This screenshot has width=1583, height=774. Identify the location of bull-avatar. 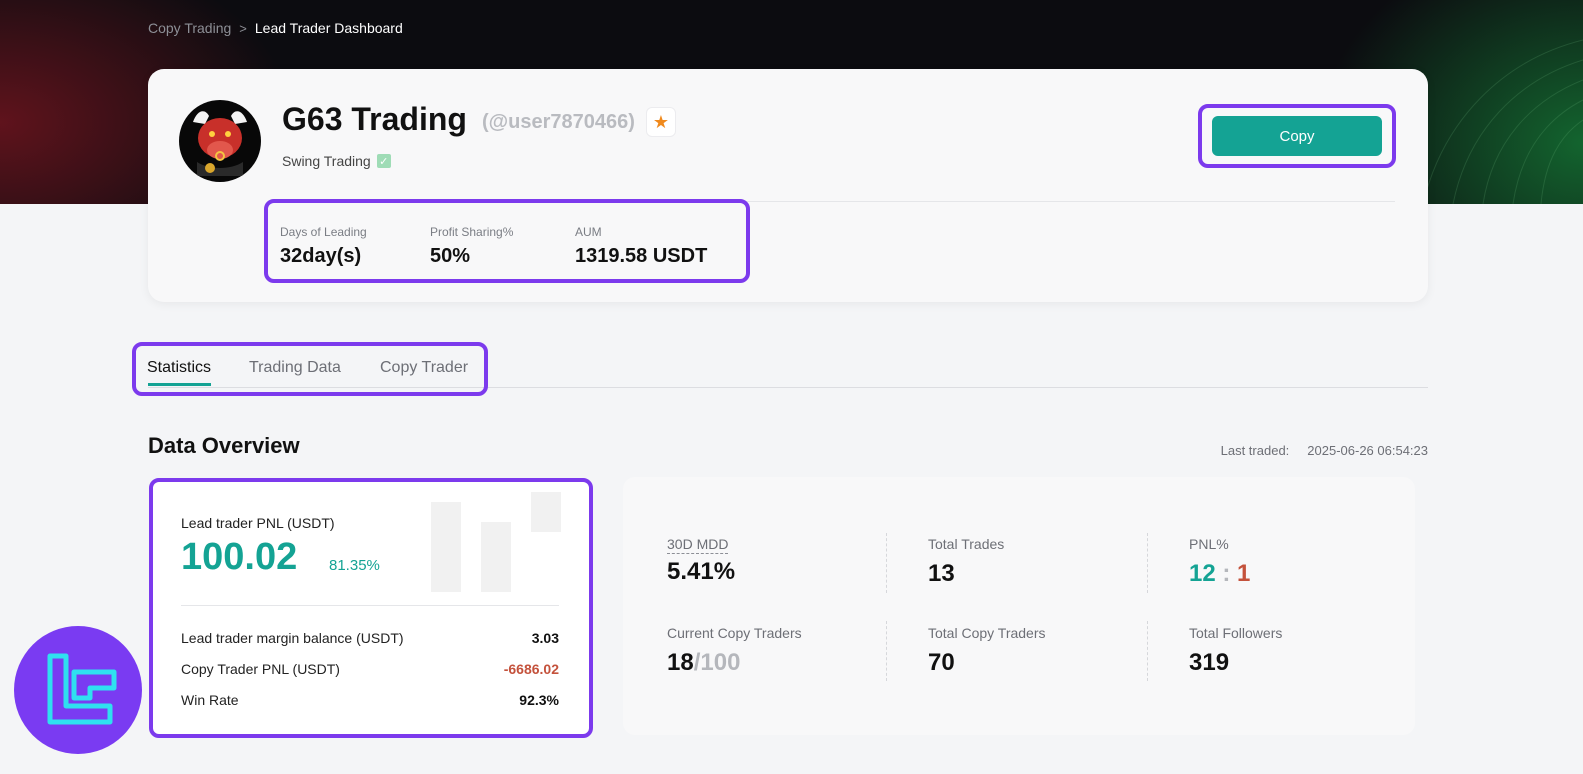
(220, 141).